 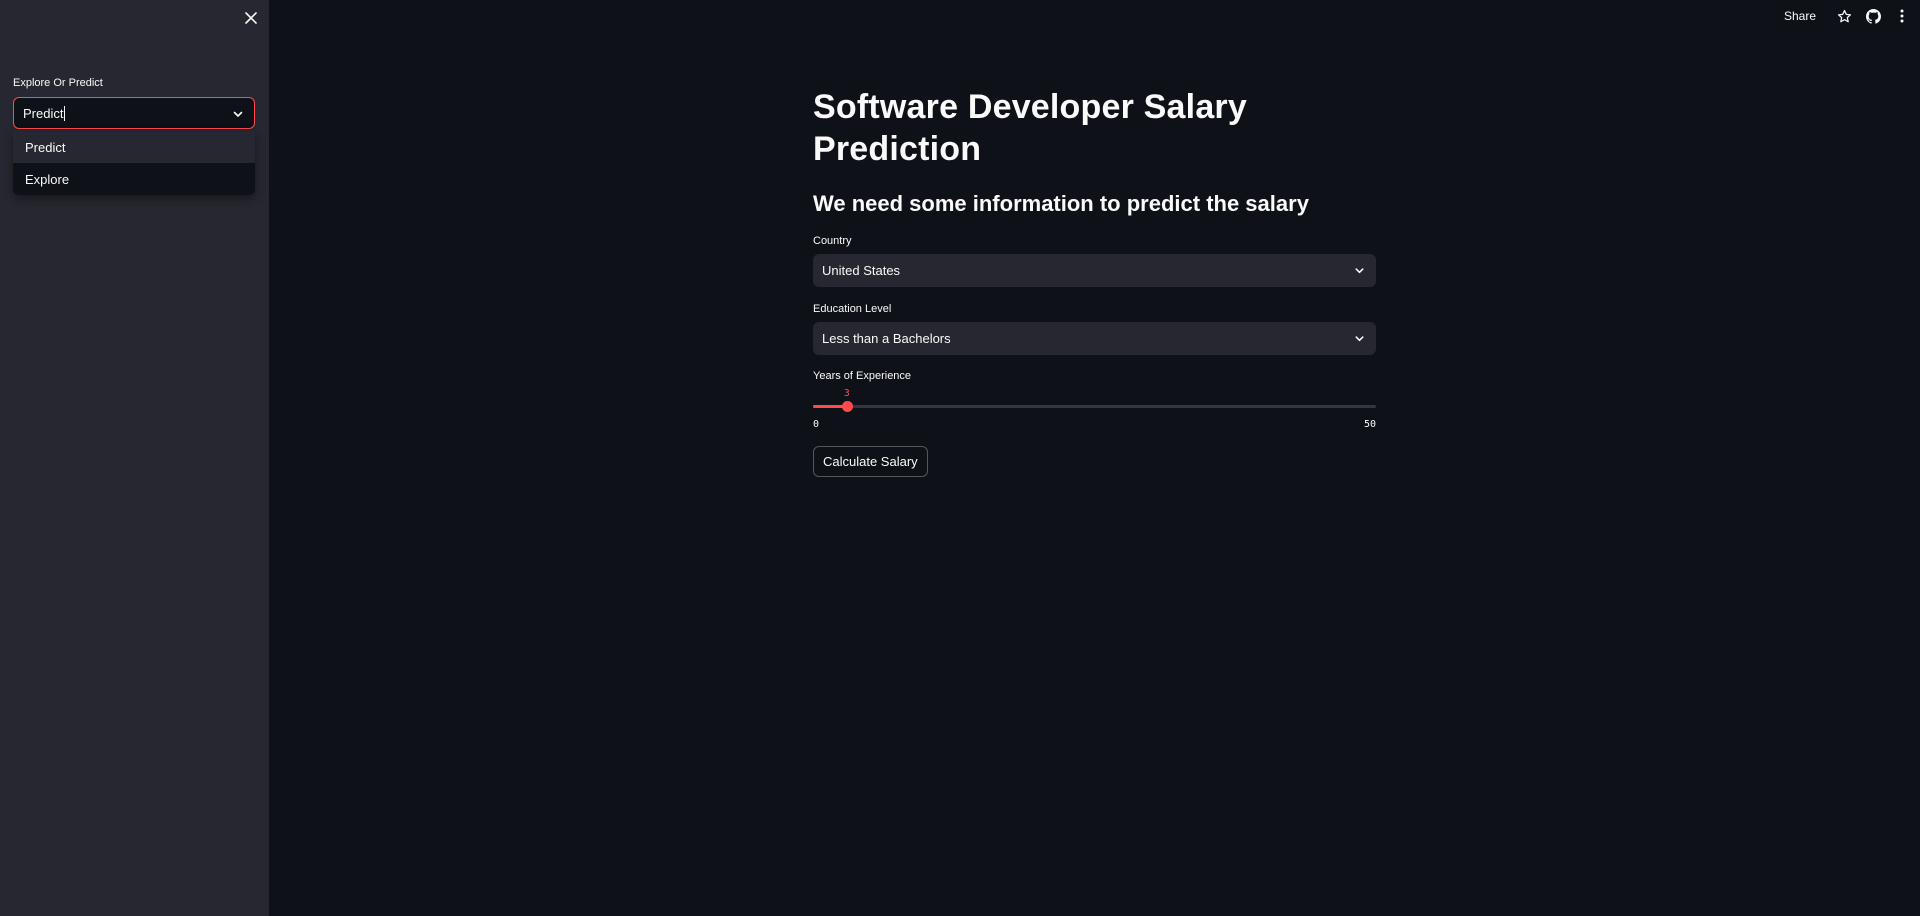 I want to click on country-label: Country, so click(x=832, y=241).